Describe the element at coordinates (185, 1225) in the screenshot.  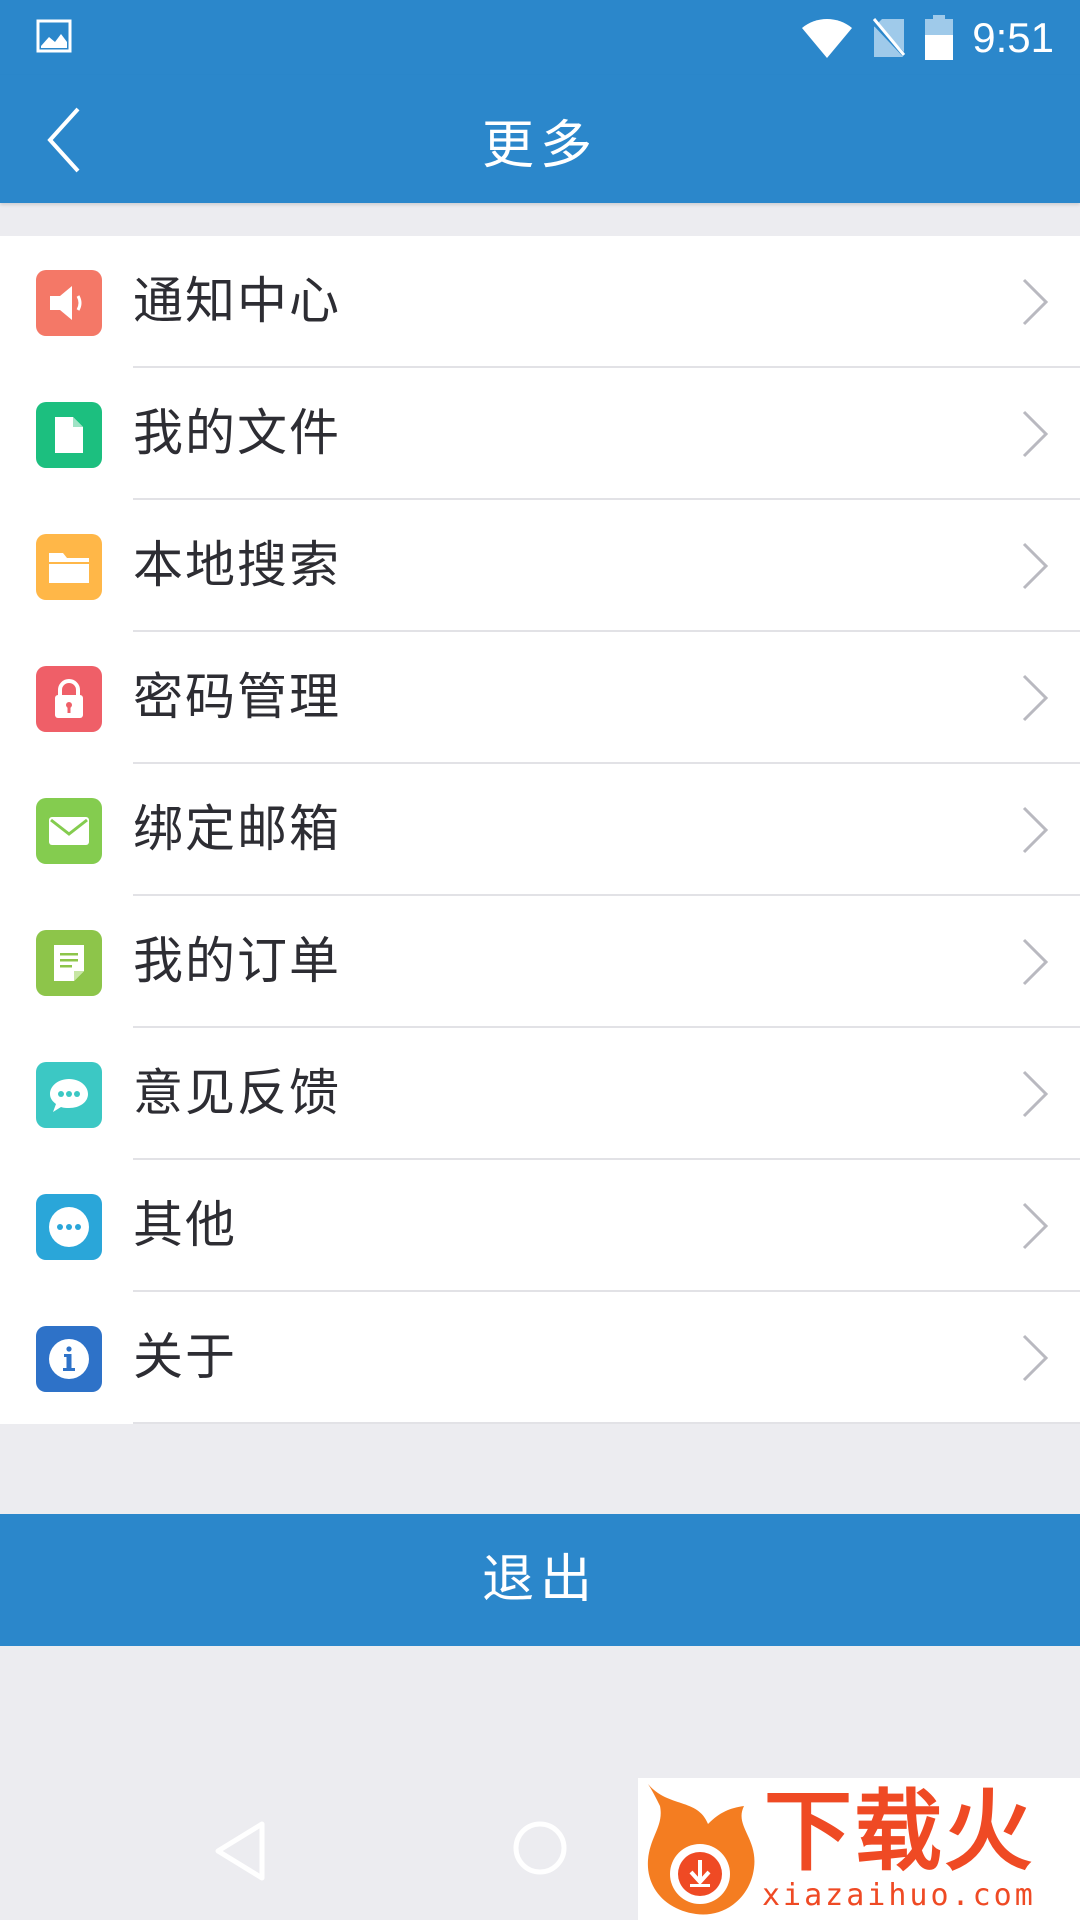
I see `menu-item-label: 其他` at that location.